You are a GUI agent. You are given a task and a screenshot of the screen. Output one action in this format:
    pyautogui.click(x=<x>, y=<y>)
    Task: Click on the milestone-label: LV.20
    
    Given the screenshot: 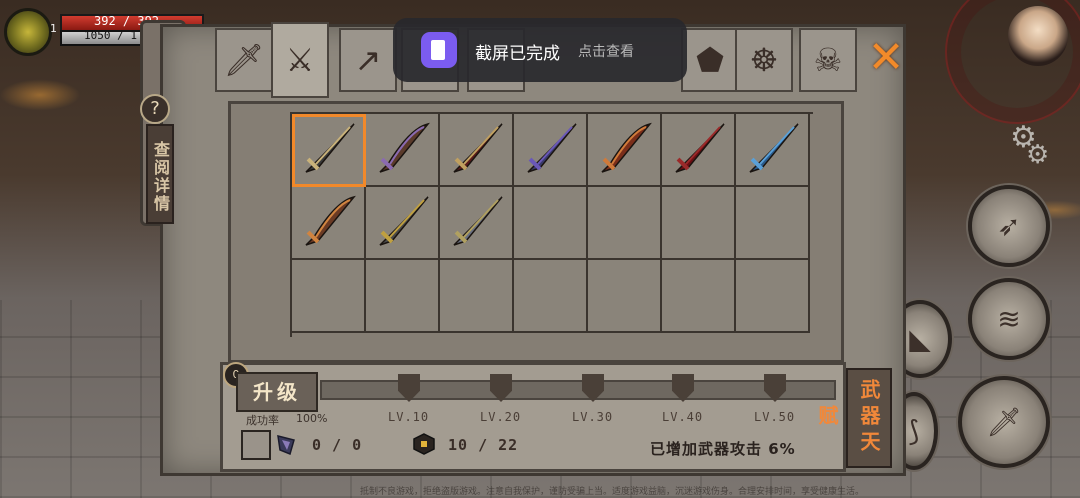 What is the action you would take?
    pyautogui.click(x=501, y=417)
    